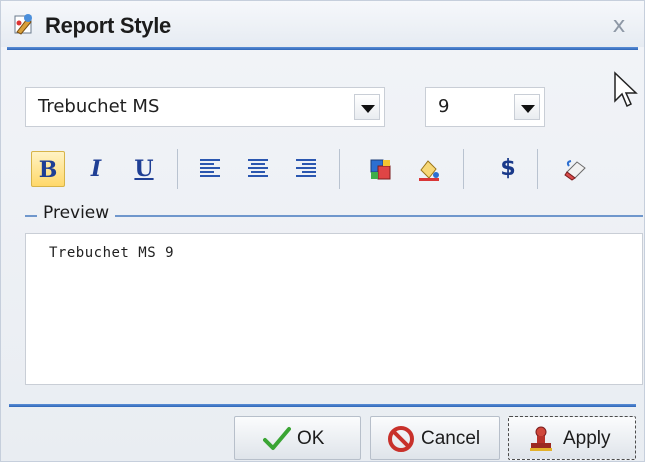 The image size is (645, 462). I want to click on cancel-icon, so click(401, 439).